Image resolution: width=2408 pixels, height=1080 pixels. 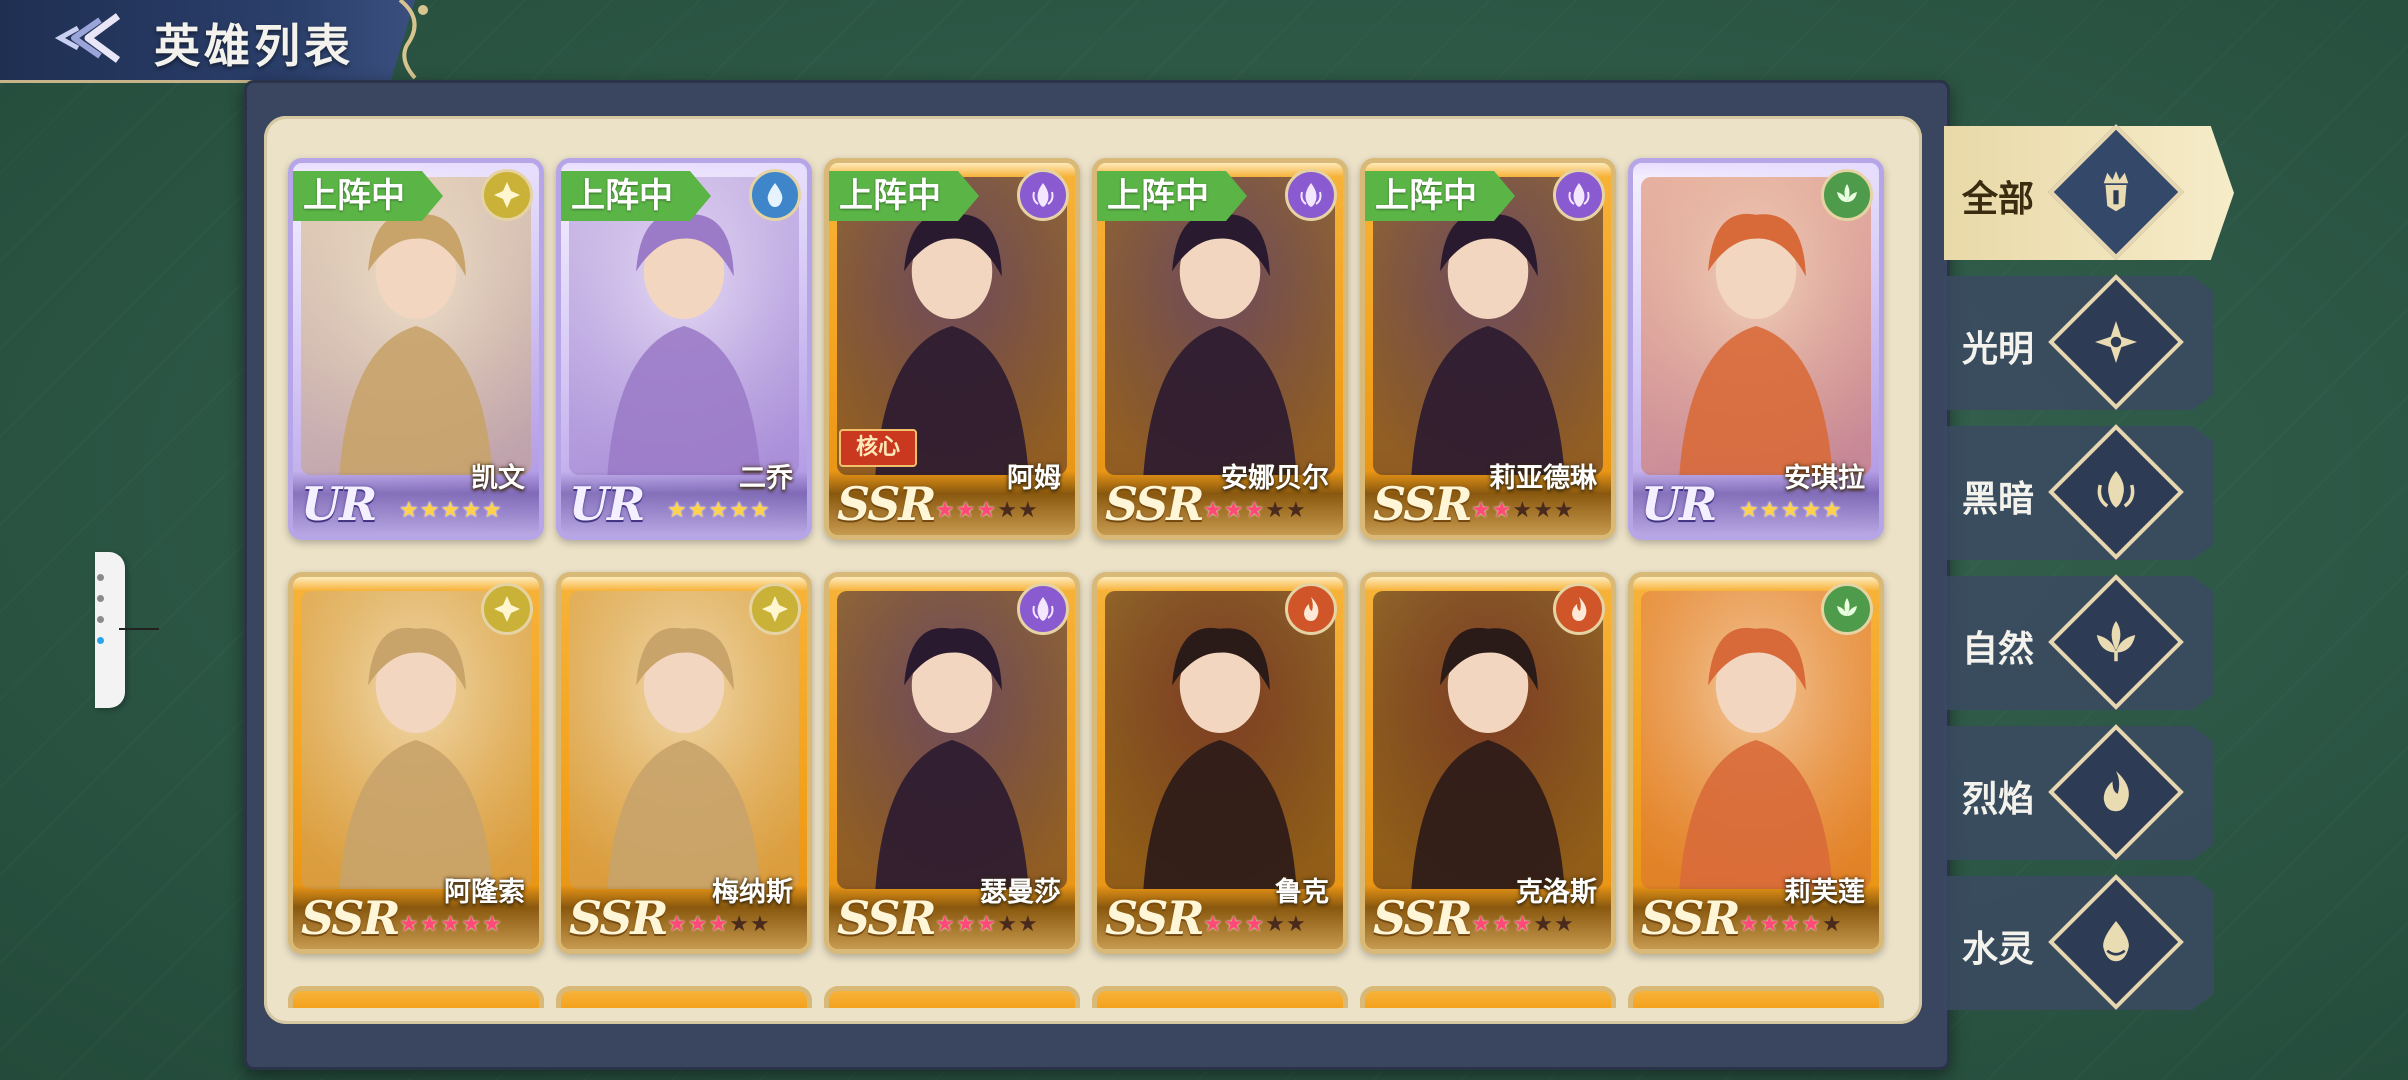 What do you see at coordinates (2116, 641) in the screenshot?
I see `leaf-icon` at bounding box center [2116, 641].